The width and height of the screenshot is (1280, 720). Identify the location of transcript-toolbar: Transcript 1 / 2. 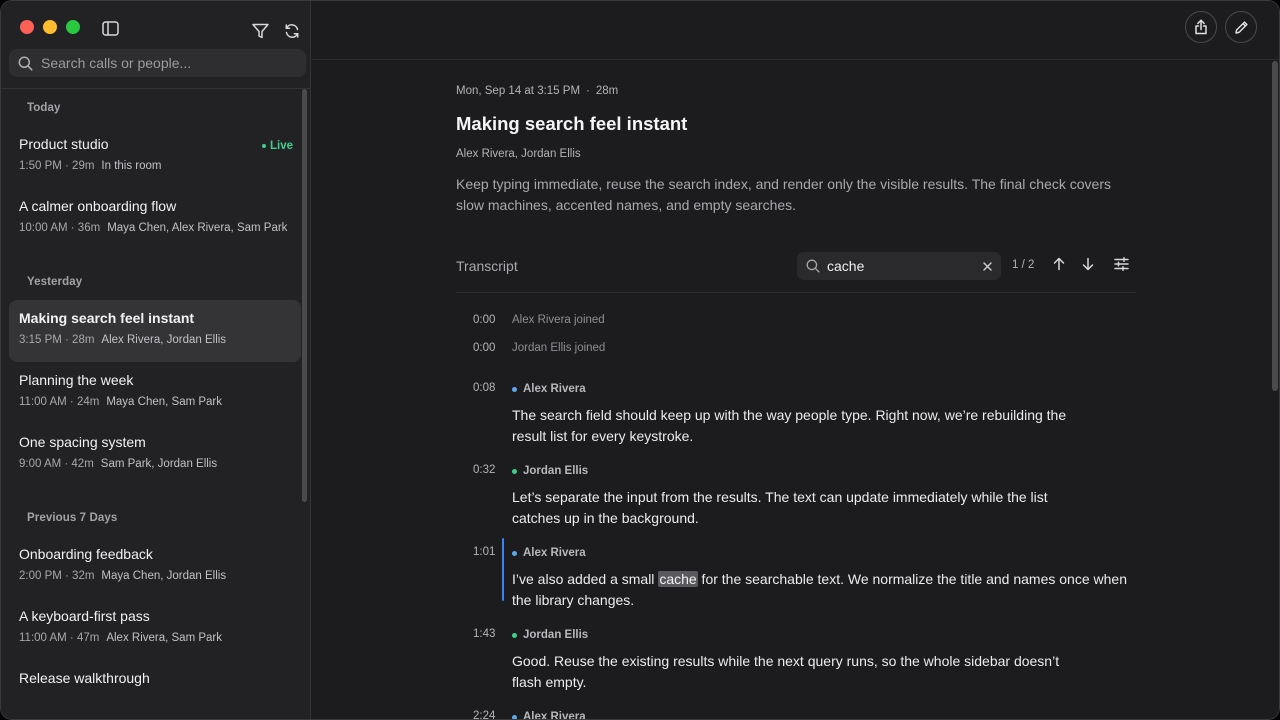
(796, 272).